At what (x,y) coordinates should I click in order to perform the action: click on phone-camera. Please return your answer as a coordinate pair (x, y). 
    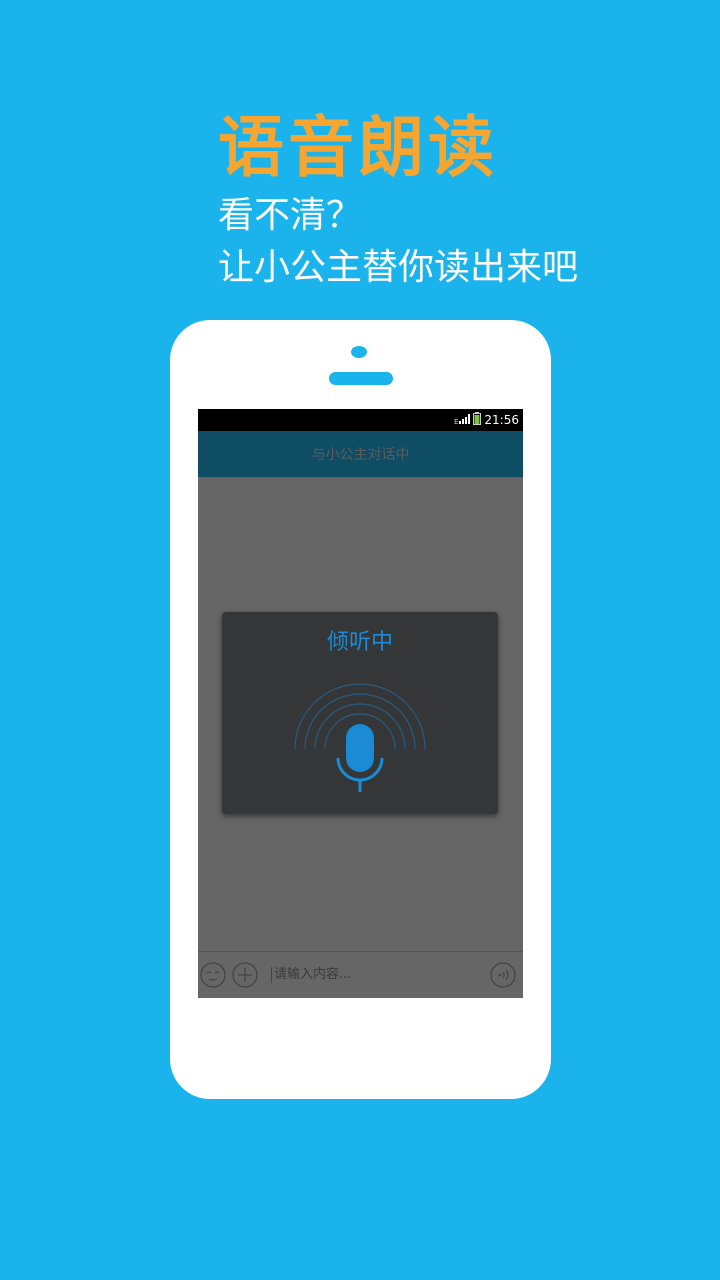
    Looking at the image, I should click on (359, 352).